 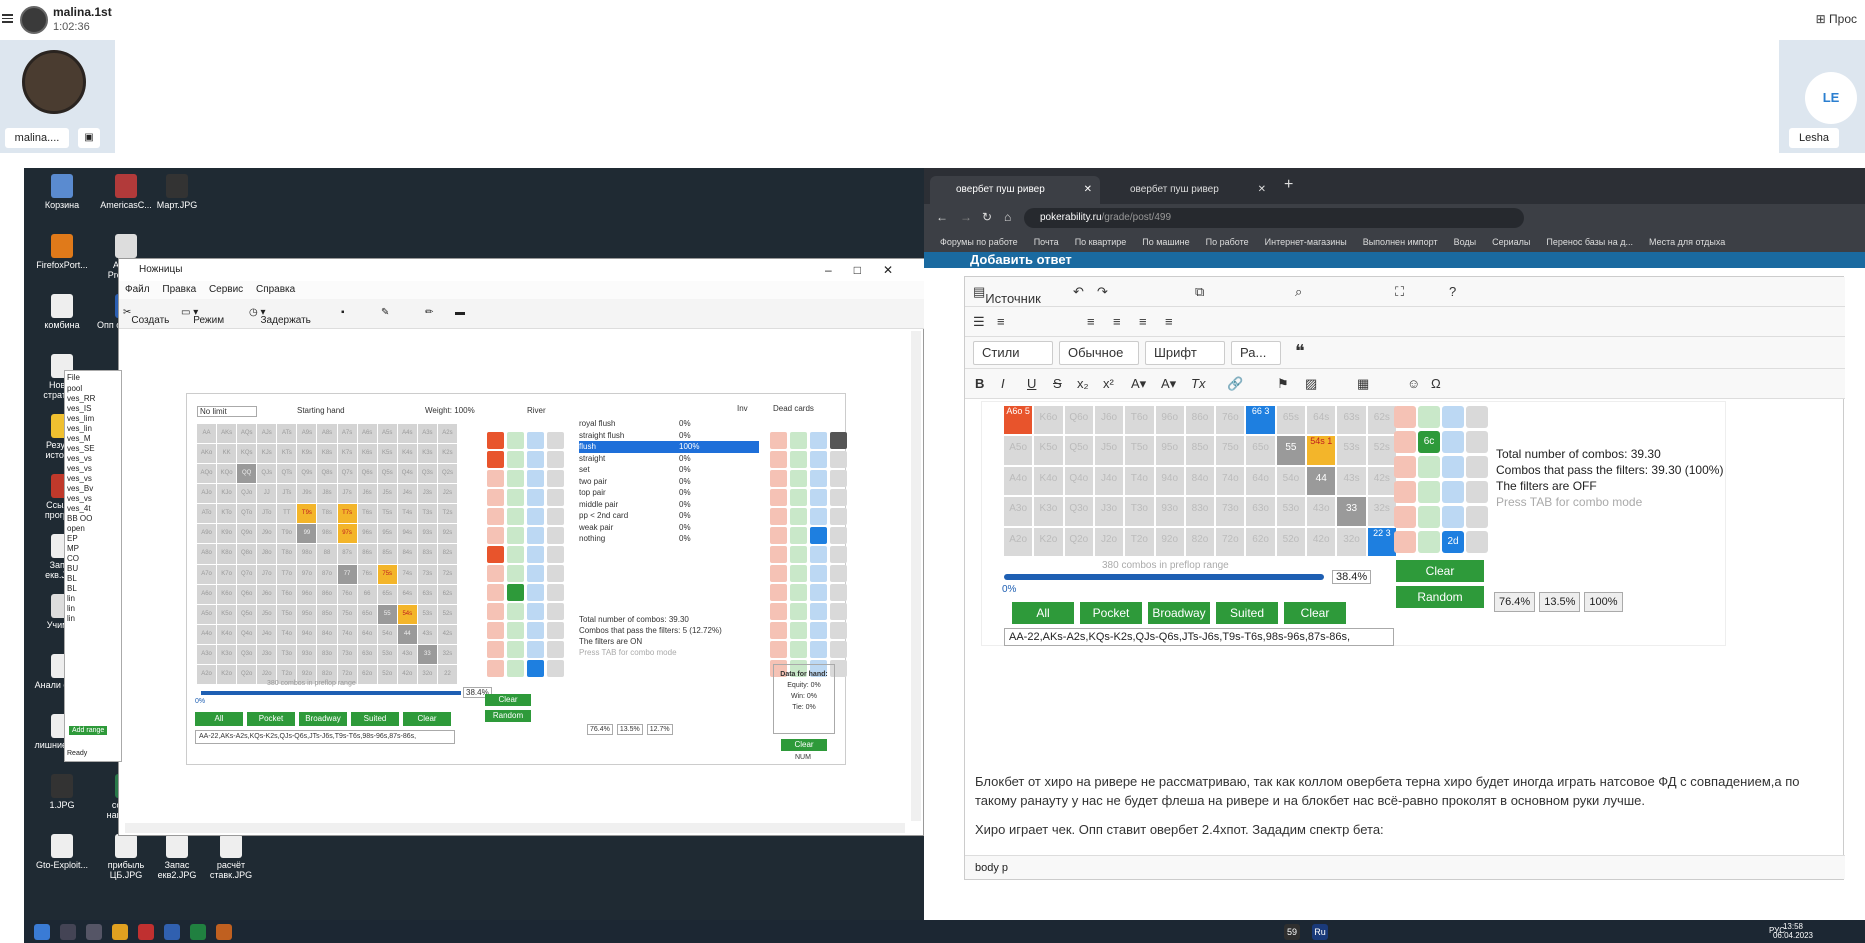 I want to click on hand-cell: K6o, so click(x=227, y=594).